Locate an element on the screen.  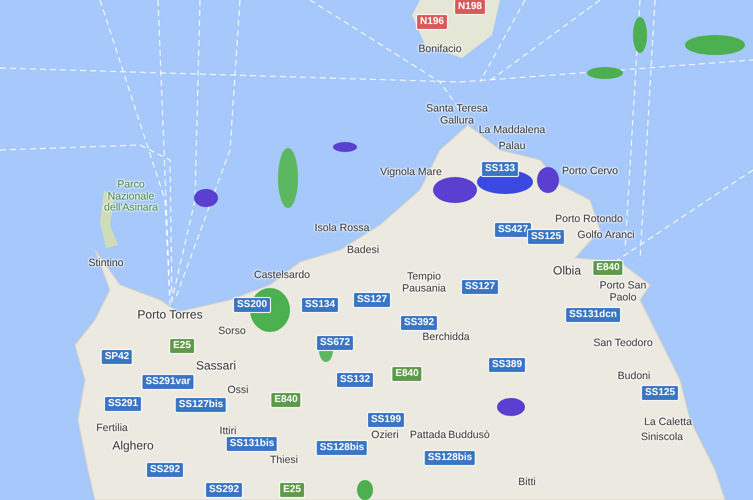
place-label: Alghero is located at coordinates (133, 446).